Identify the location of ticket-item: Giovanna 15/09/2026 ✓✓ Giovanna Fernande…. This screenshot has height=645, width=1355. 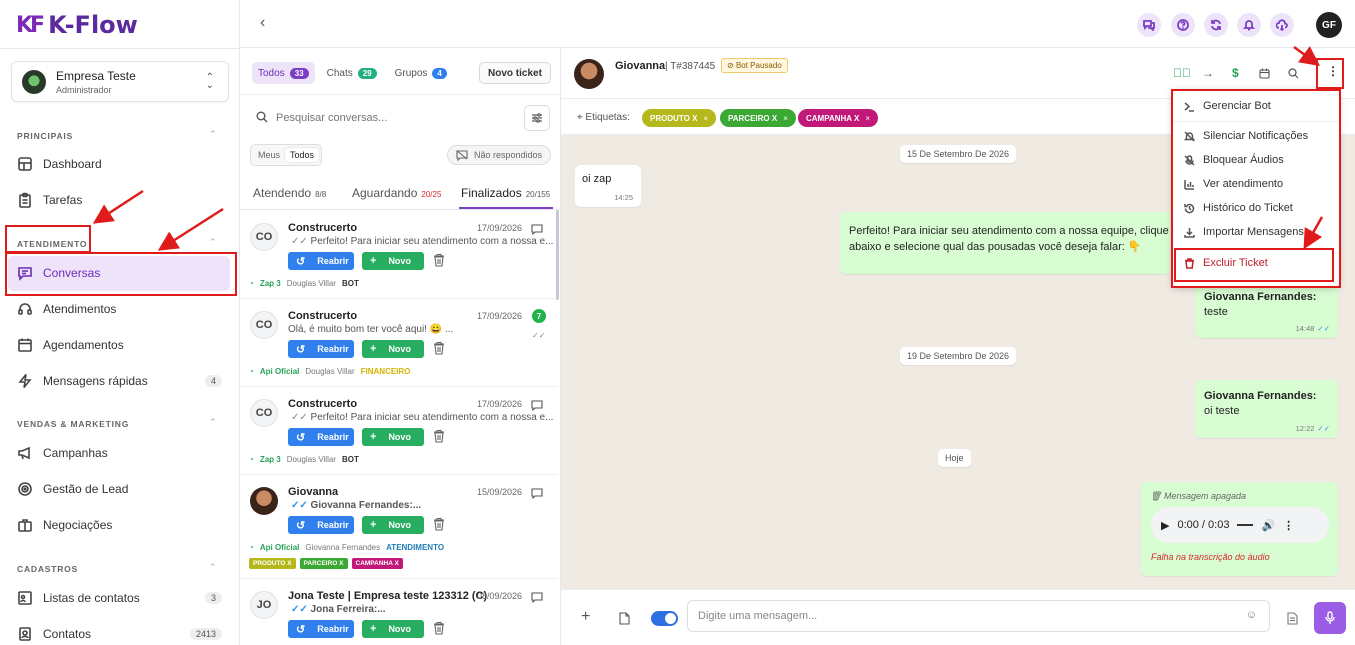
(399, 527).